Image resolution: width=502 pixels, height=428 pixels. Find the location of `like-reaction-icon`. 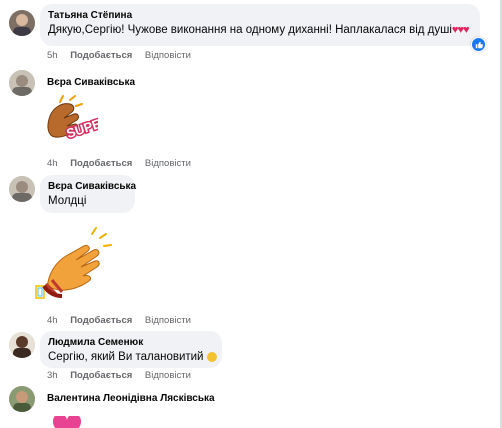

like-reaction-icon is located at coordinates (478, 44).